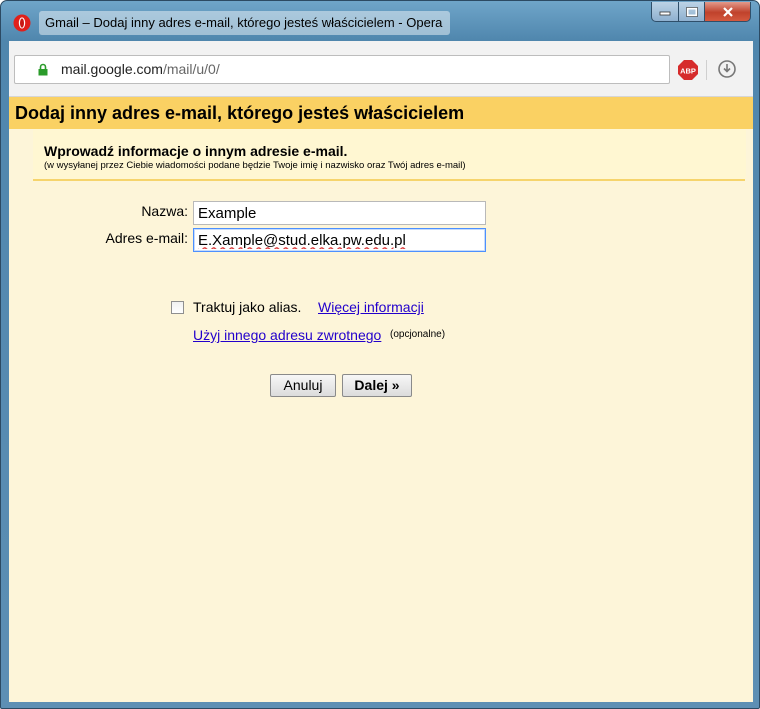  What do you see at coordinates (146, 238) in the screenshot?
I see `email-label: Adres e-mail:` at bounding box center [146, 238].